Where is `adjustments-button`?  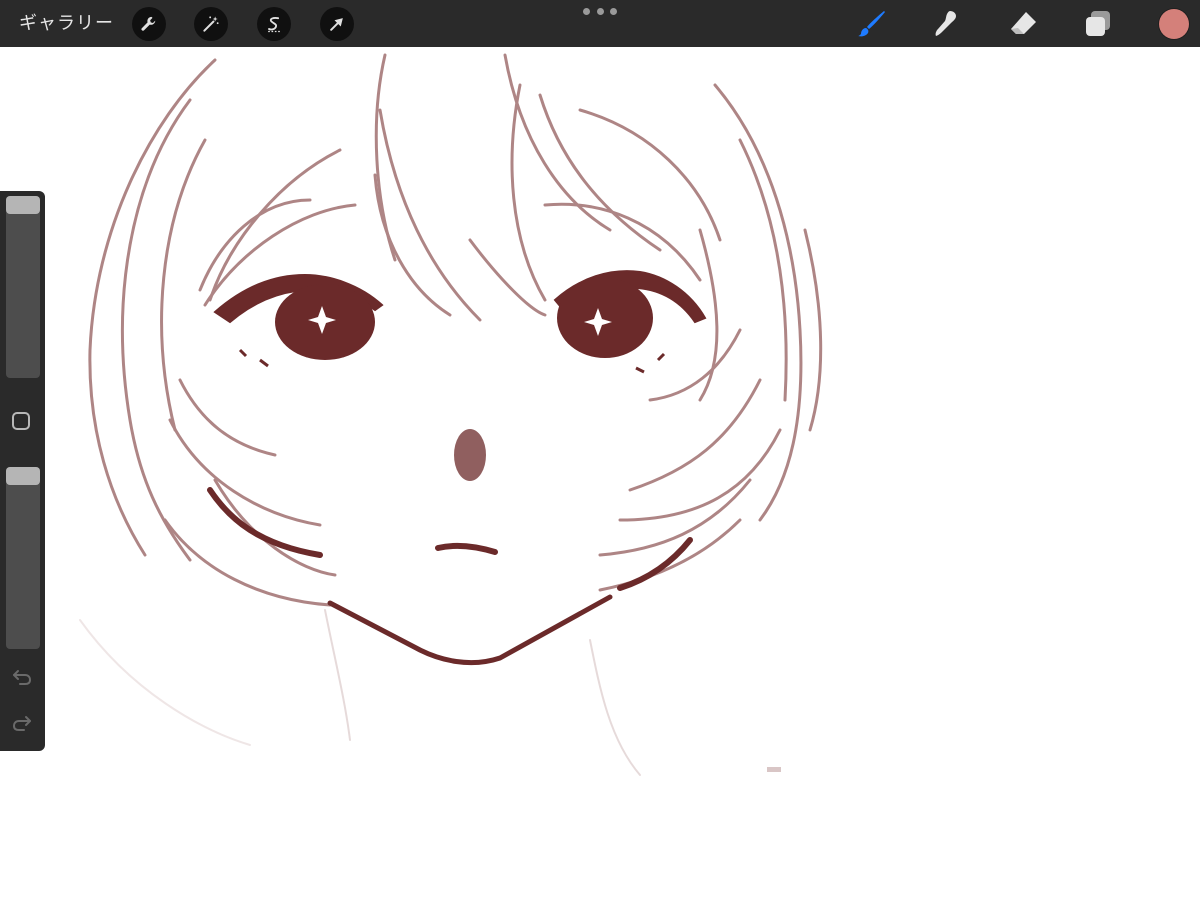
adjustments-button is located at coordinates (211, 24).